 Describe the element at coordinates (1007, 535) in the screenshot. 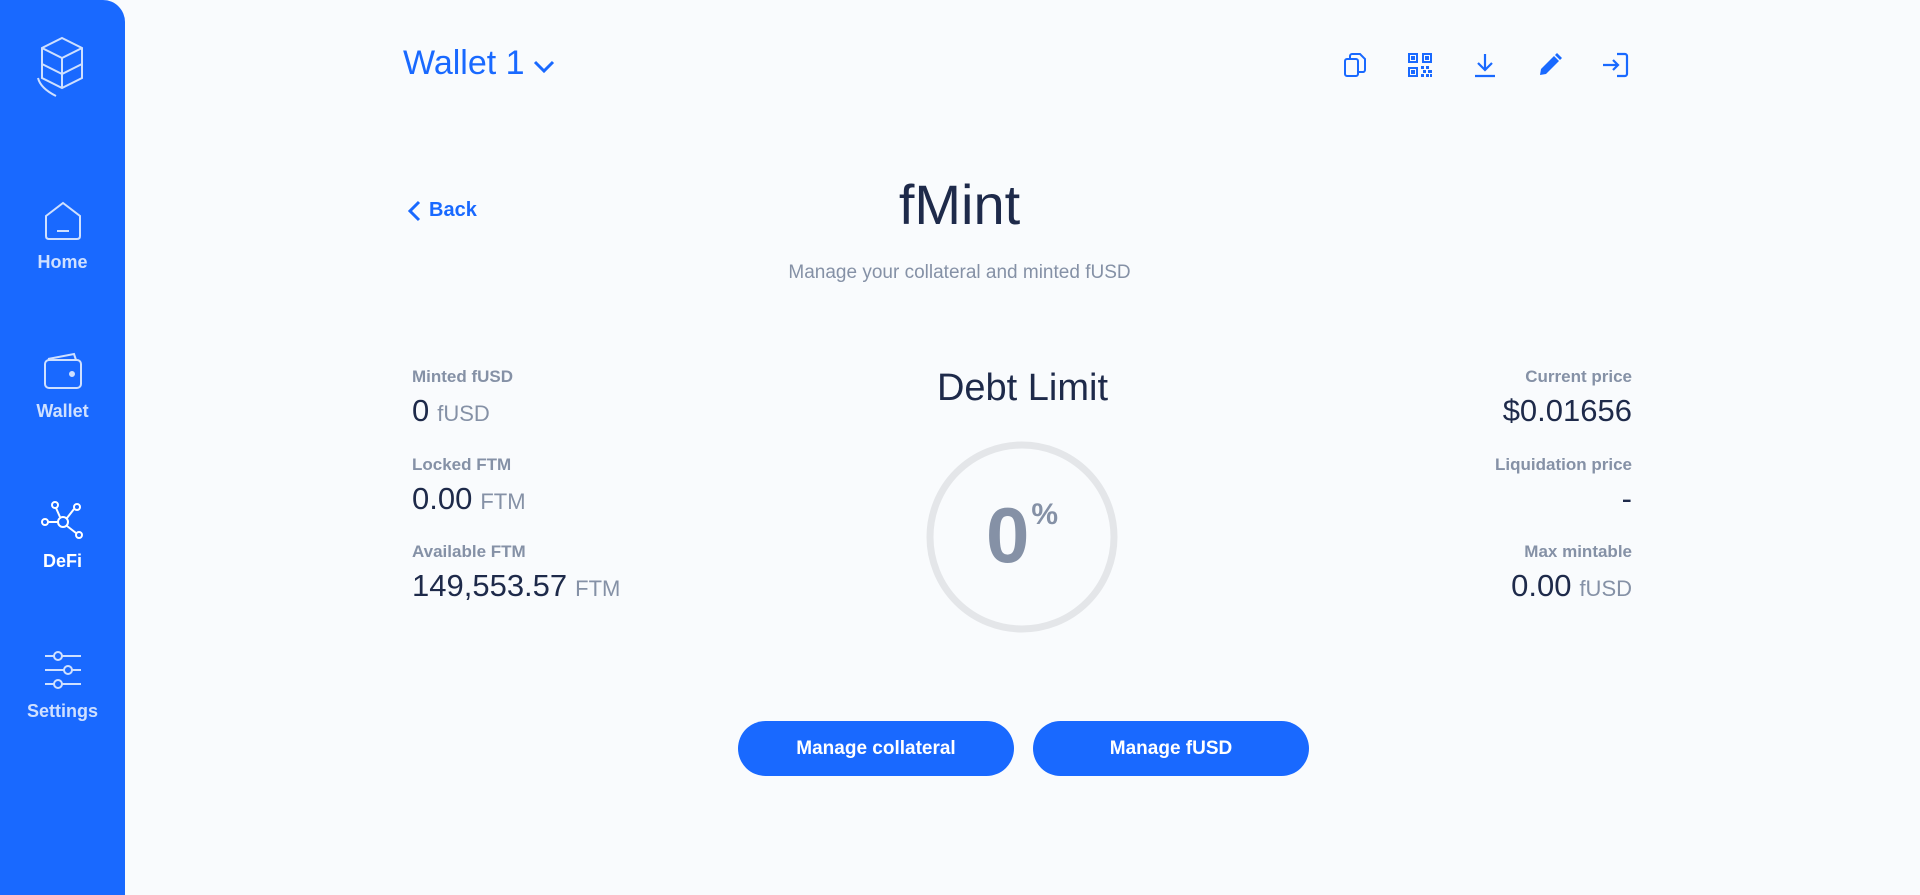

I see `debt-limit-number: 0` at that location.